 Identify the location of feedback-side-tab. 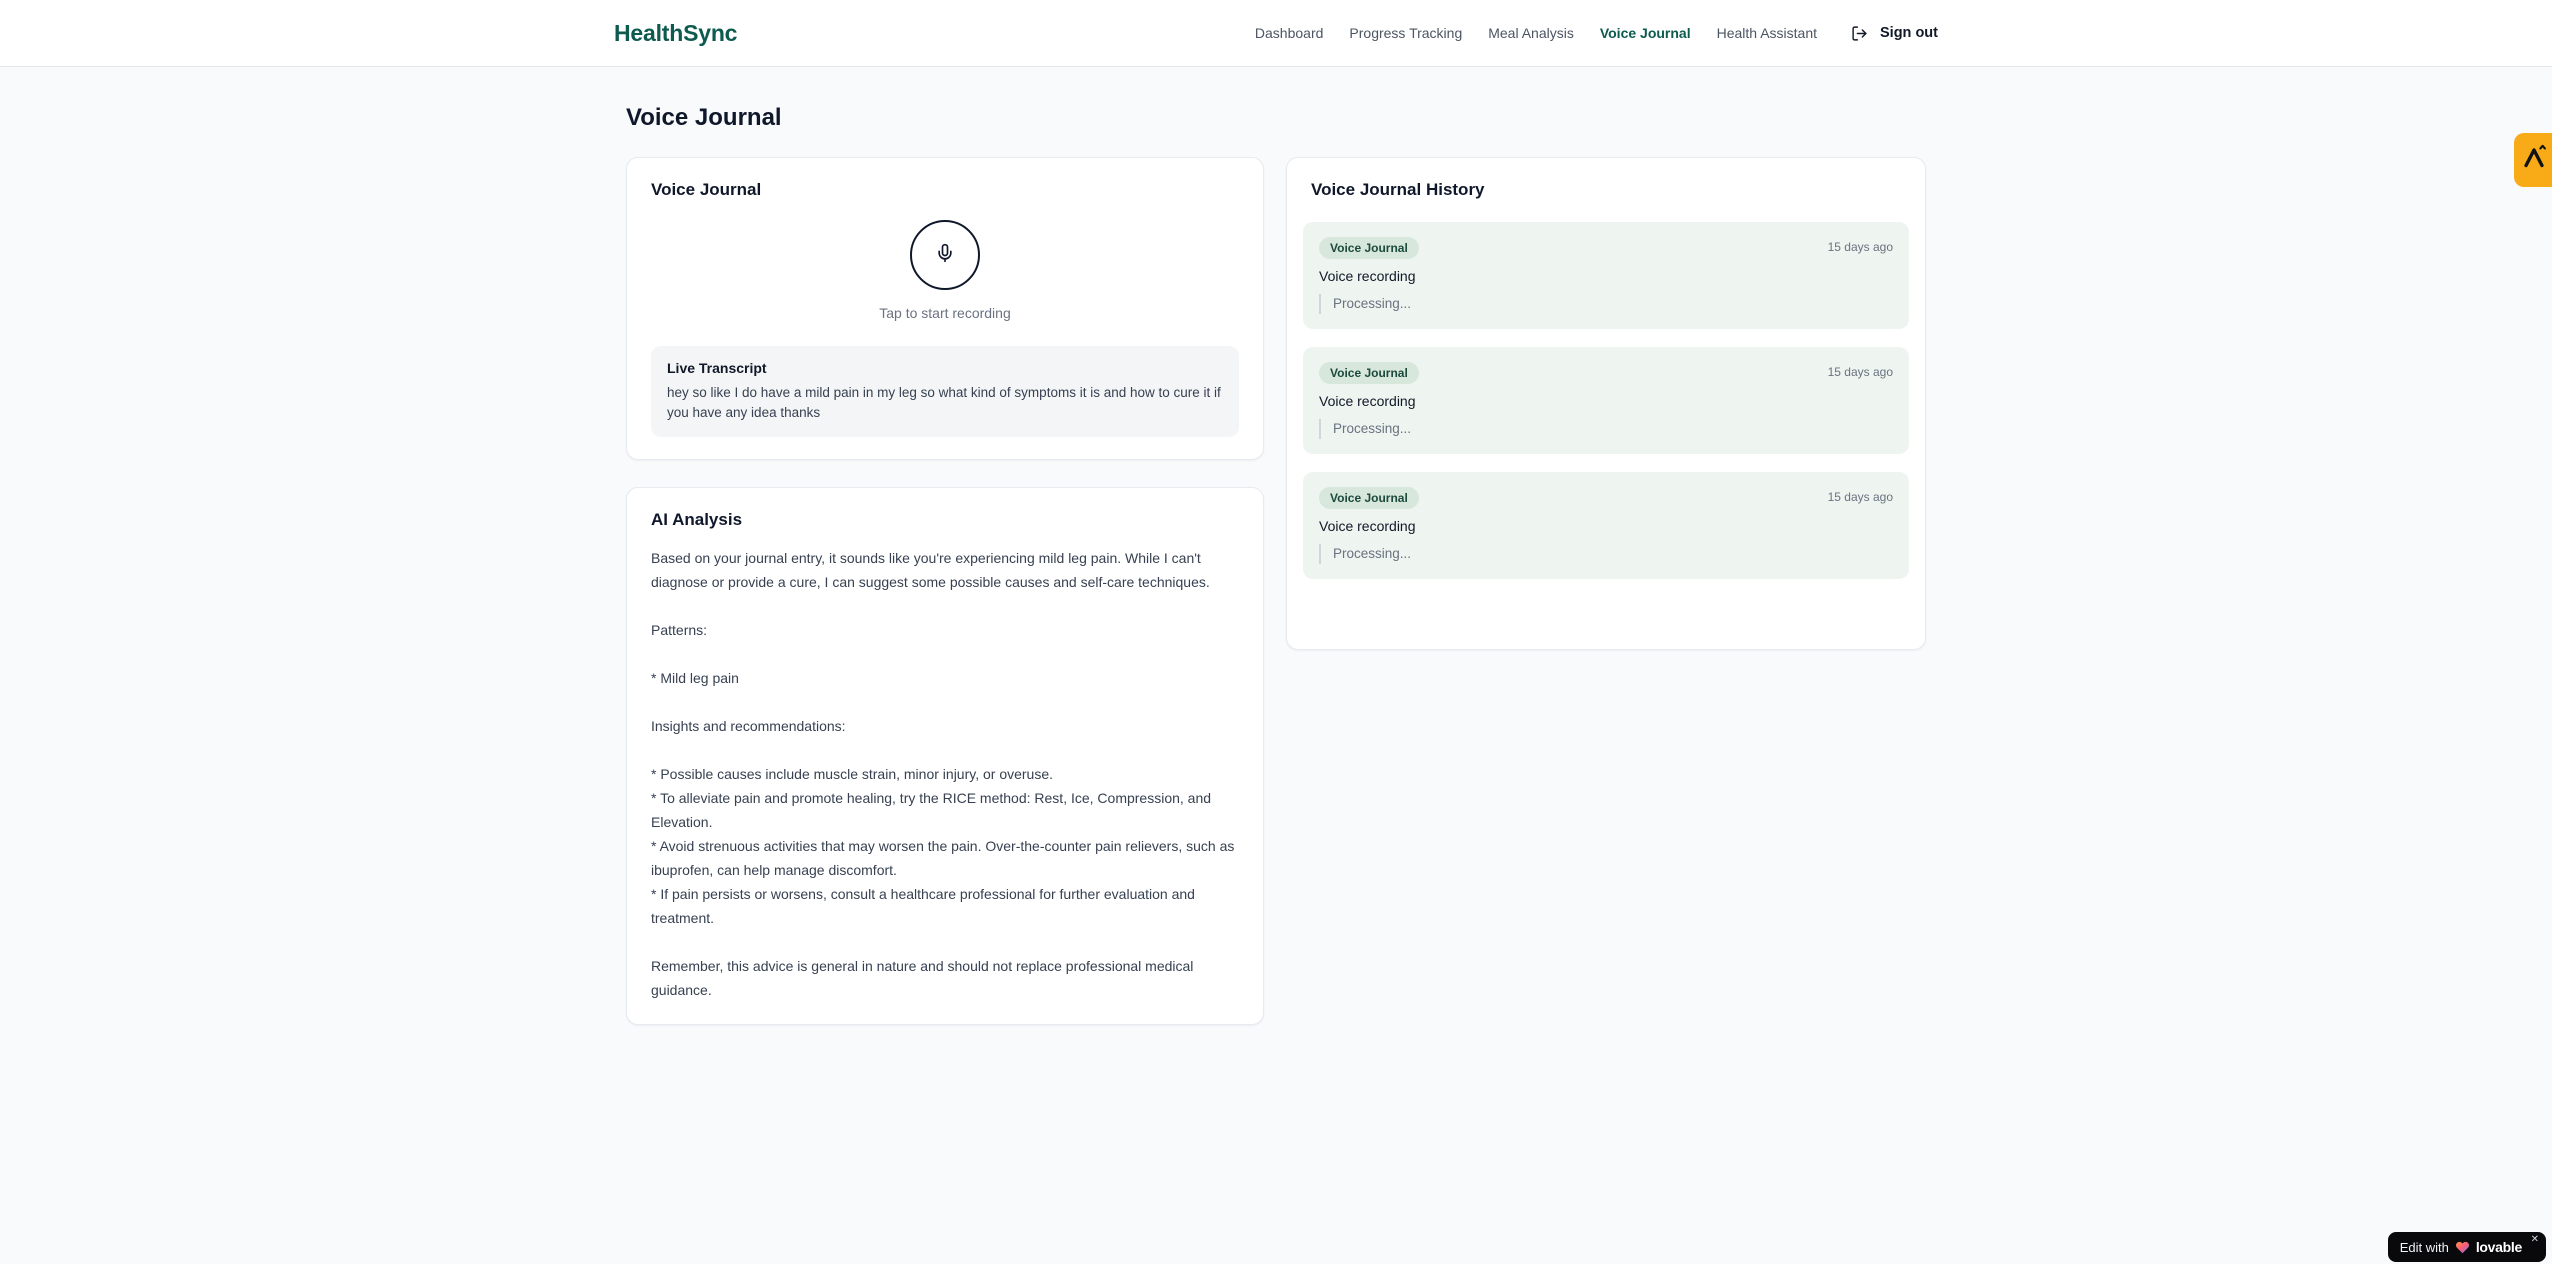
(2533, 160).